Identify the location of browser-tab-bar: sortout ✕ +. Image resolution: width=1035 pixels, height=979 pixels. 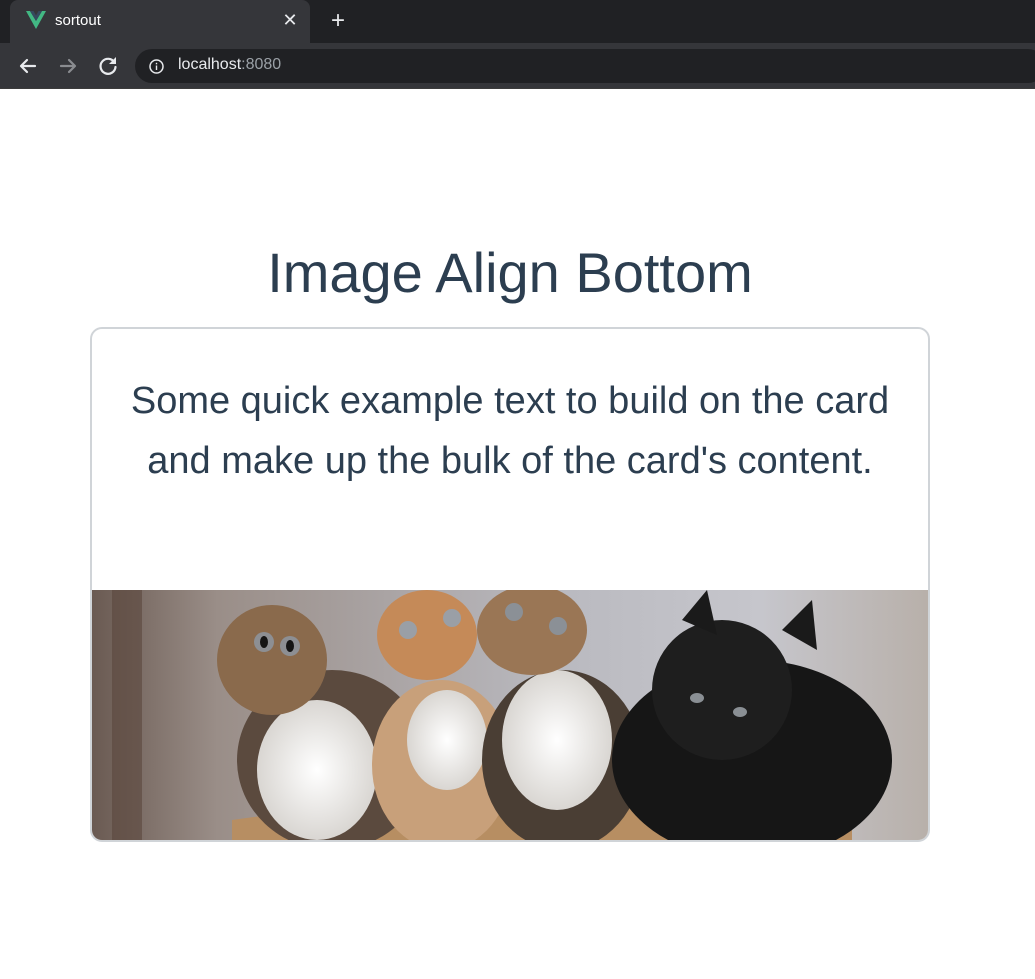
(517, 21).